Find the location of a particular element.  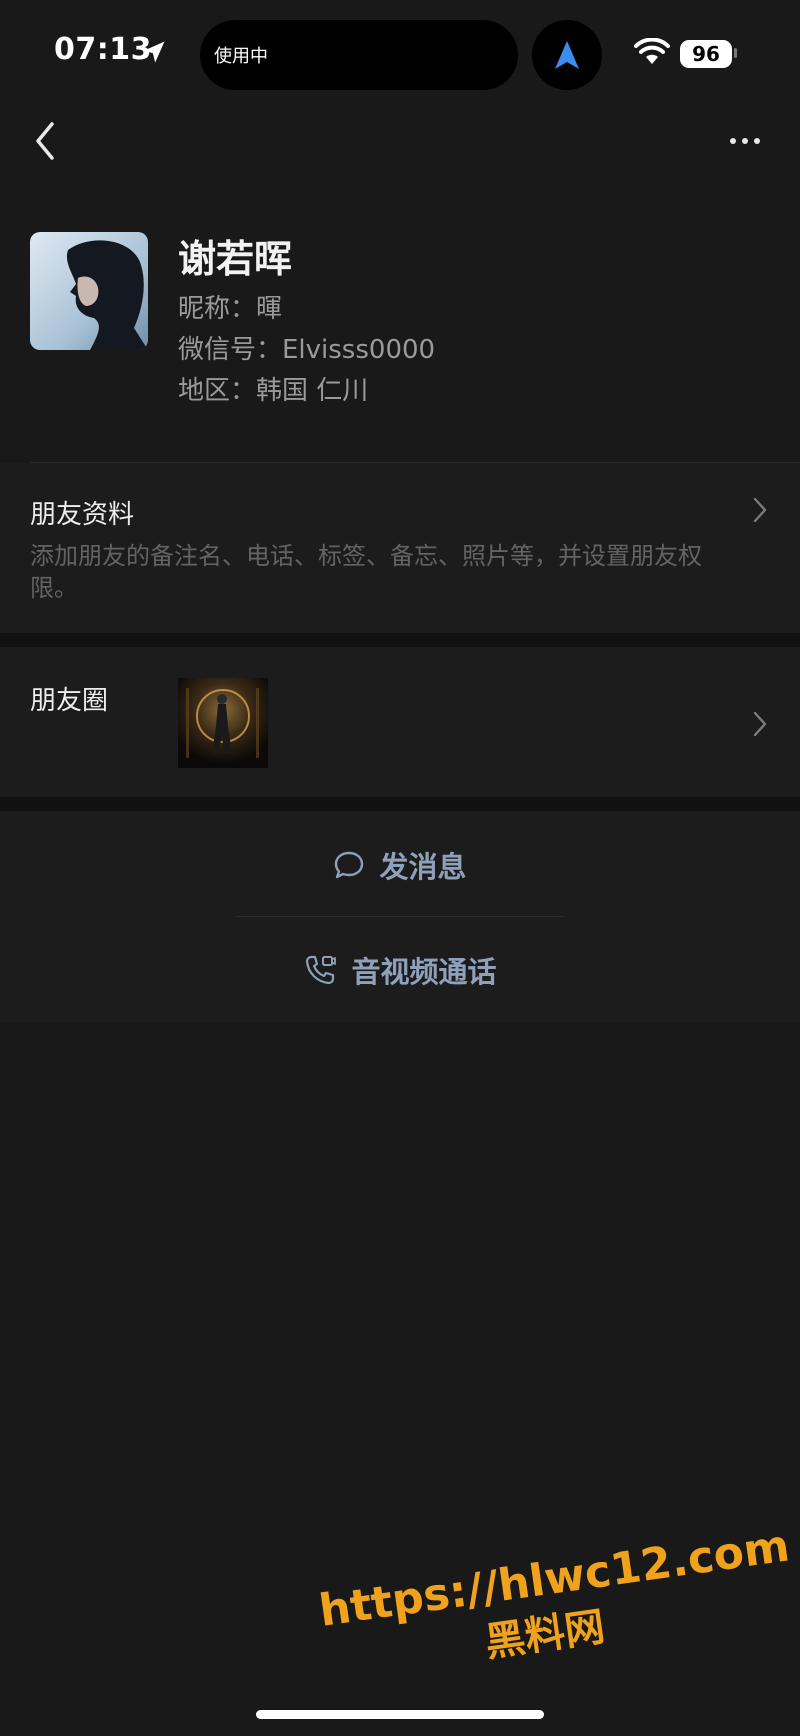

nickname: 昵称：暉 is located at coordinates (230, 309).